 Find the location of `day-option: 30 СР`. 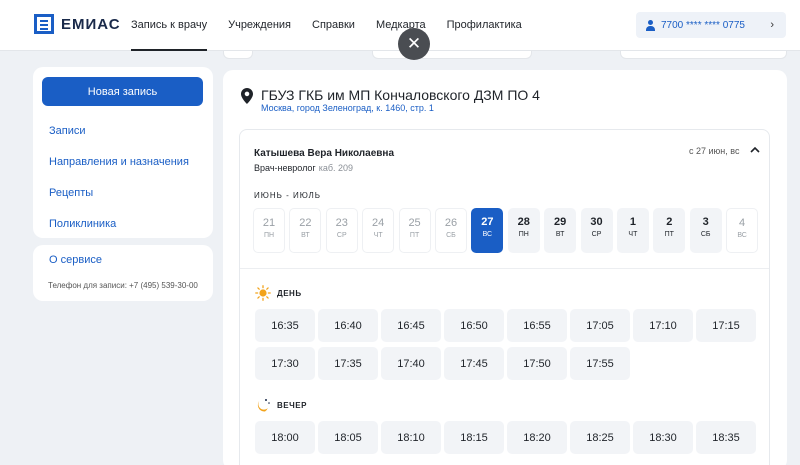

day-option: 30 СР is located at coordinates (596, 230).